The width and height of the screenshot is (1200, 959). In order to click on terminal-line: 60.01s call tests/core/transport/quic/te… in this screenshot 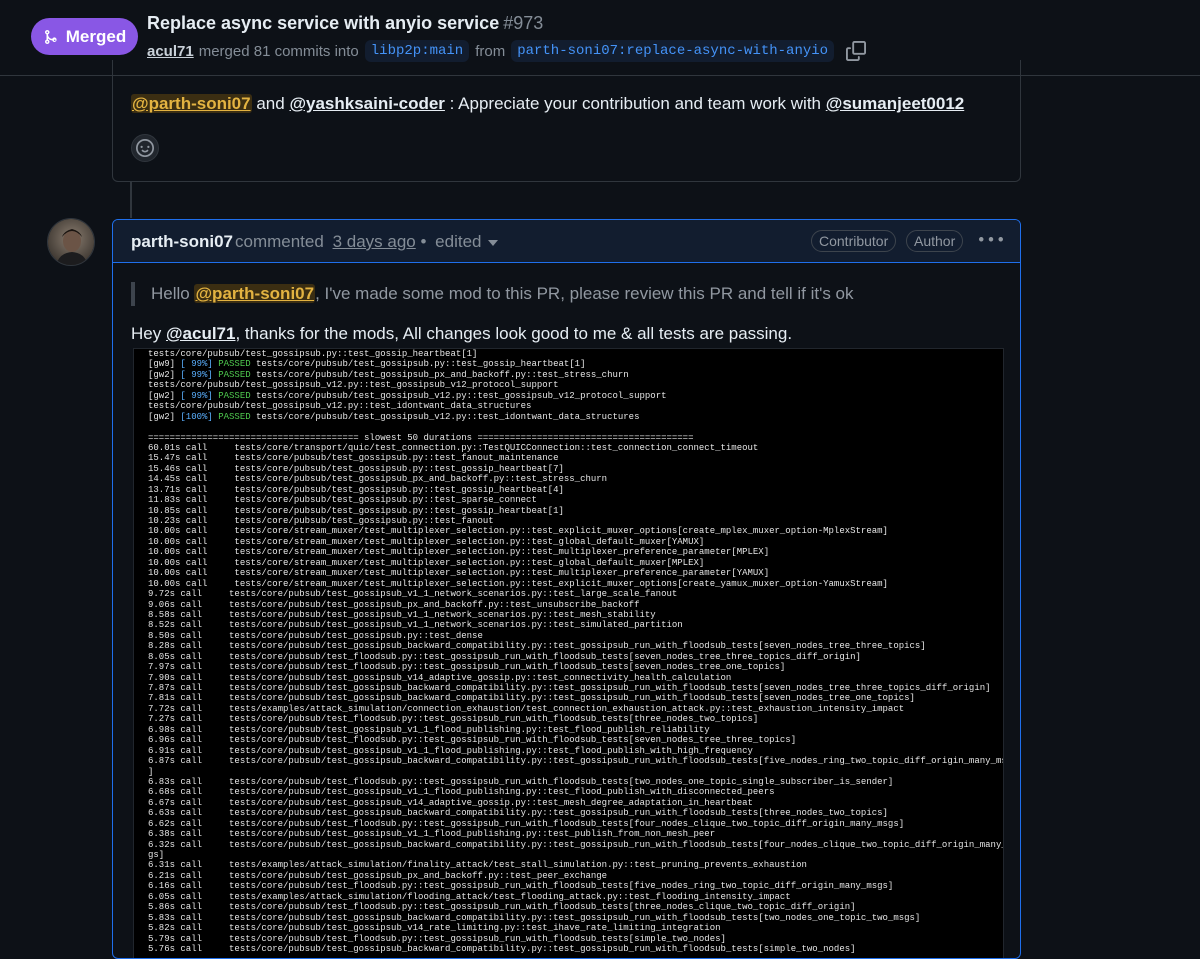, I will do `click(453, 447)`.